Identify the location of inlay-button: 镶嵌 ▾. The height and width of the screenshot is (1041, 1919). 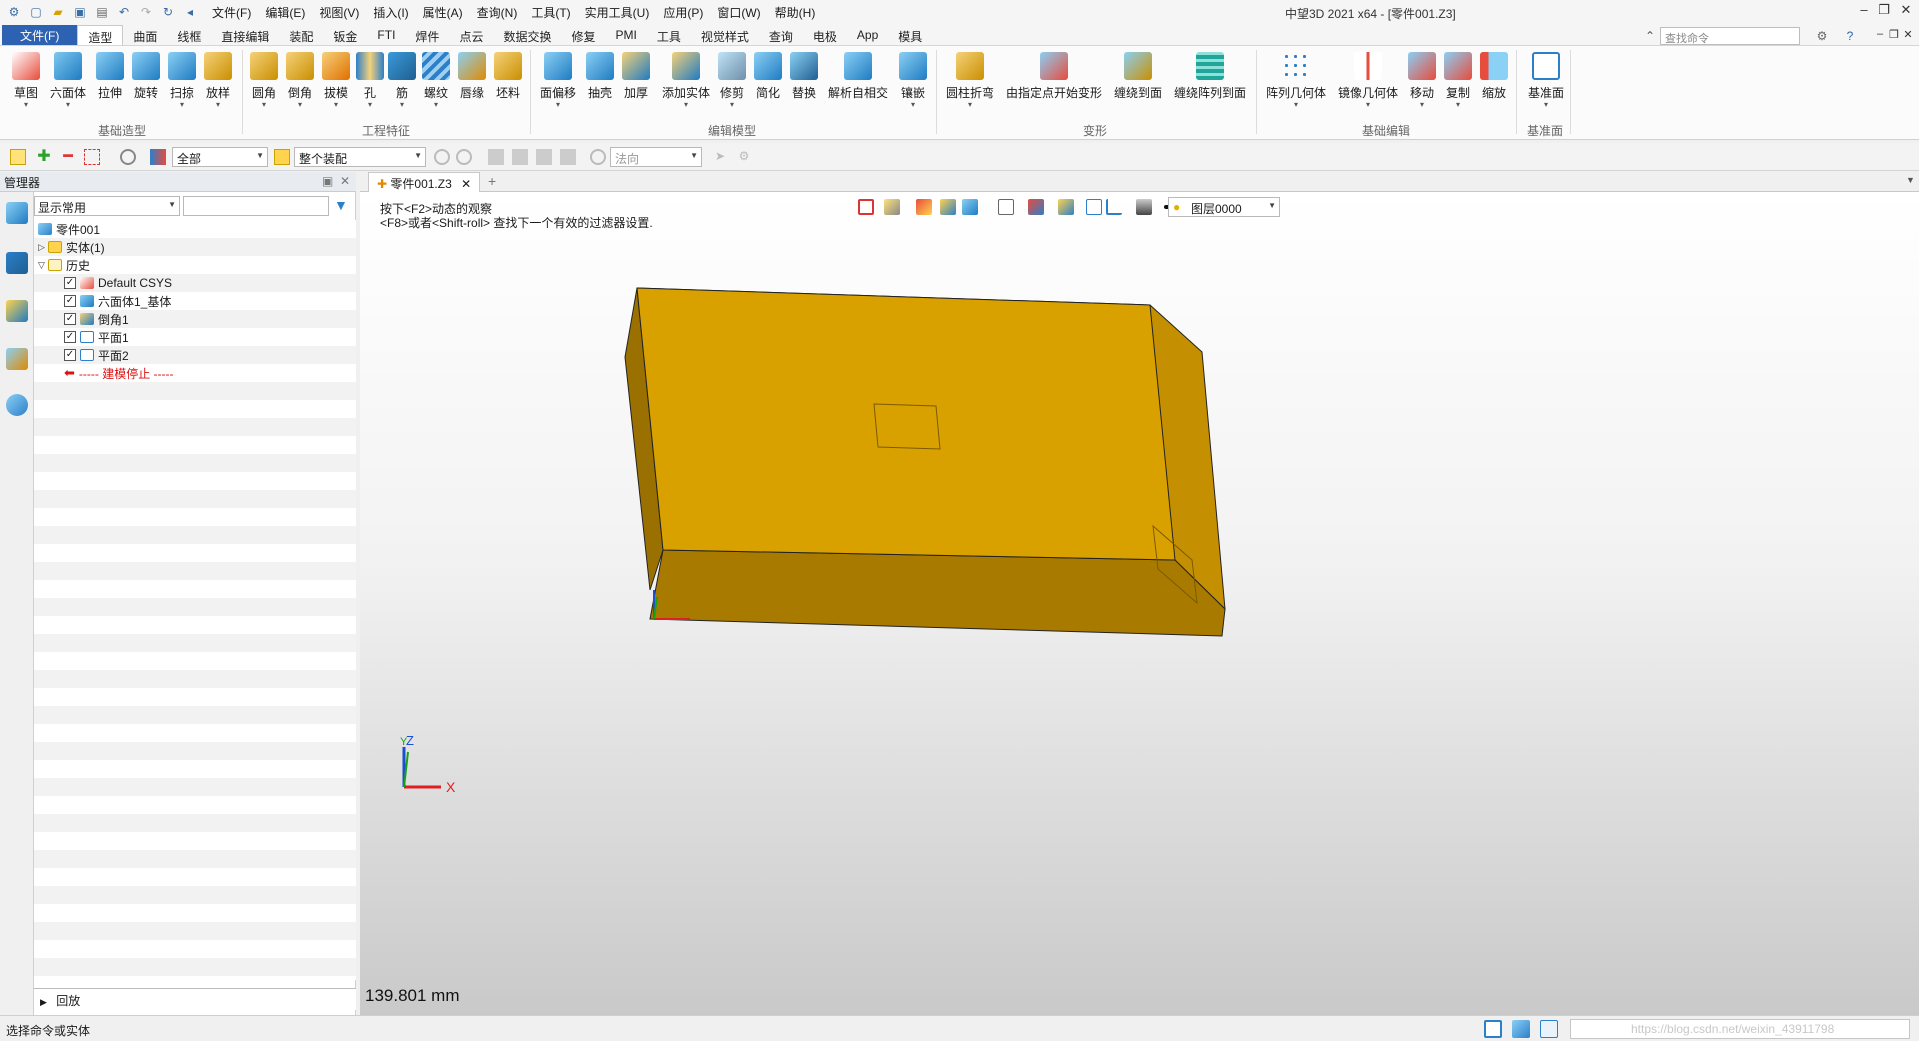
(913, 87).